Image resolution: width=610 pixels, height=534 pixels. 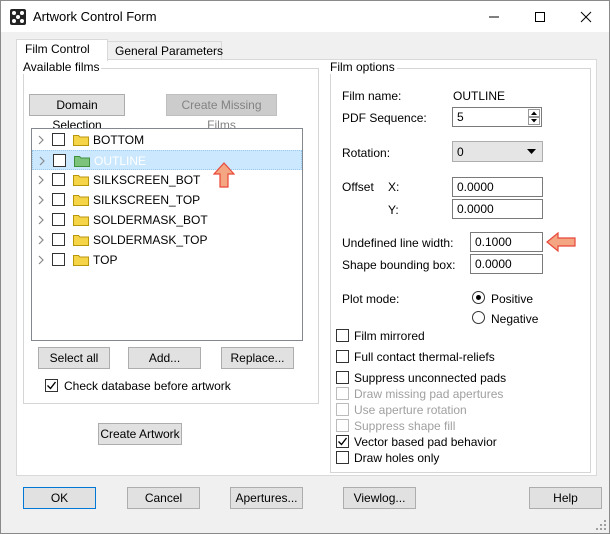 What do you see at coordinates (342, 457) in the screenshot?
I see `draw-holes-only-checkbox` at bounding box center [342, 457].